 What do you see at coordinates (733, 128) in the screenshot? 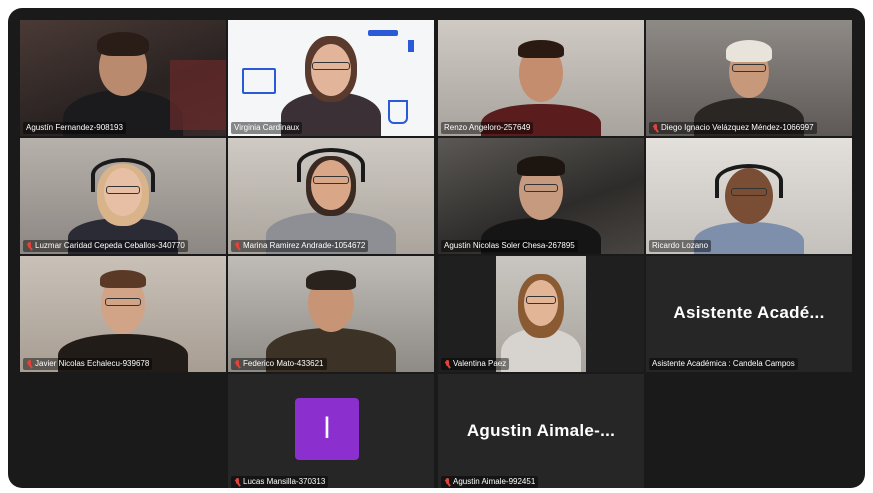
I see `participant-name: Diego Ignacio Velázquez Méndez-1066997` at bounding box center [733, 128].